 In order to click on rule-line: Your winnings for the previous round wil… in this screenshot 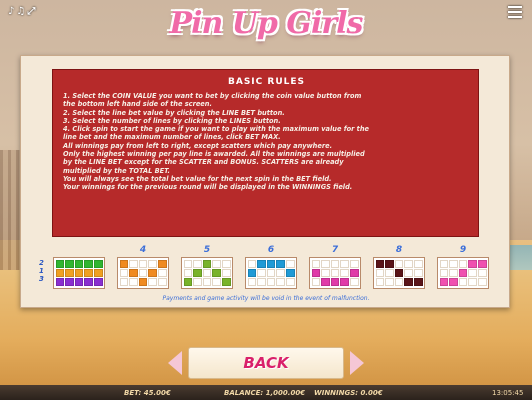, I will do `click(208, 187)`.